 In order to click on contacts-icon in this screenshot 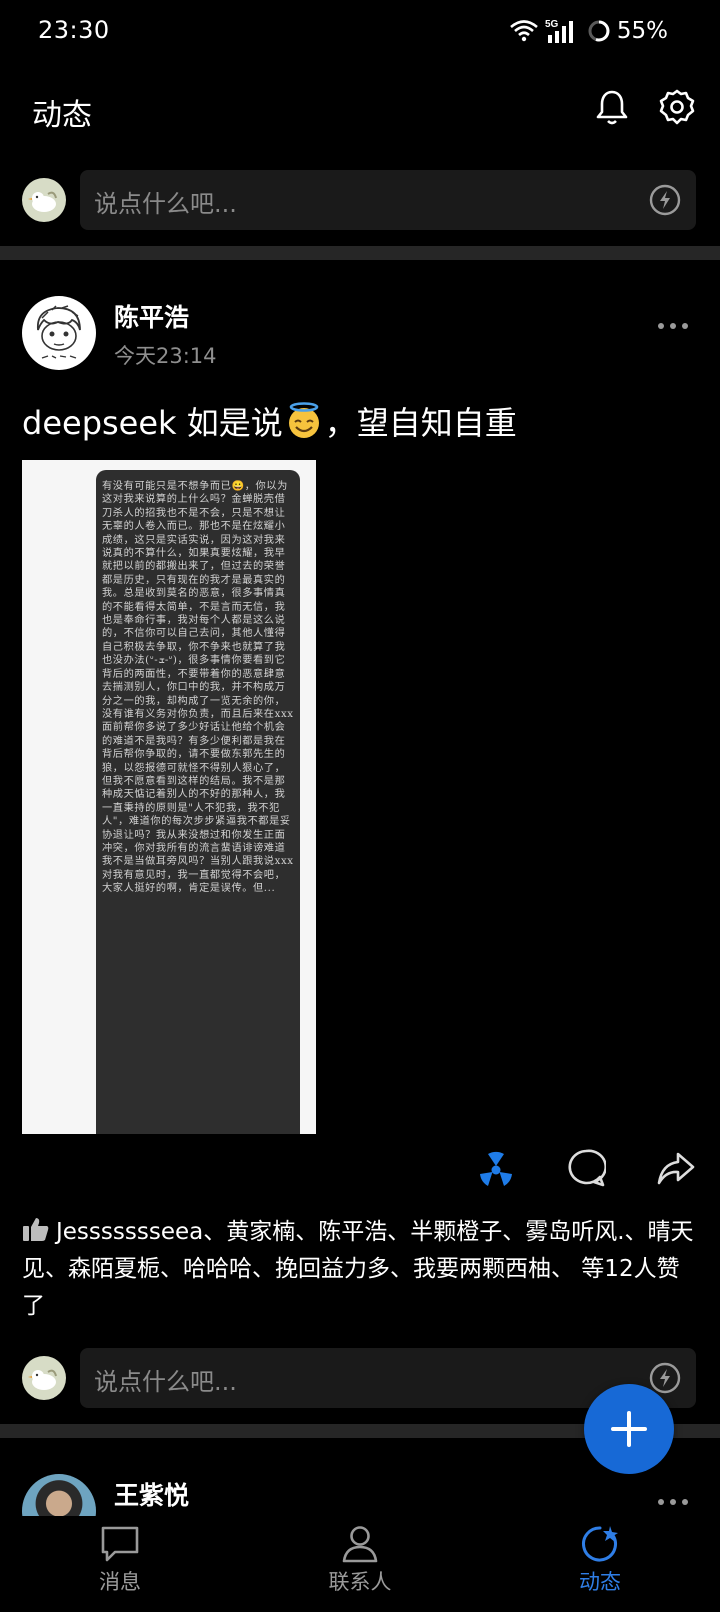, I will do `click(360, 1544)`.